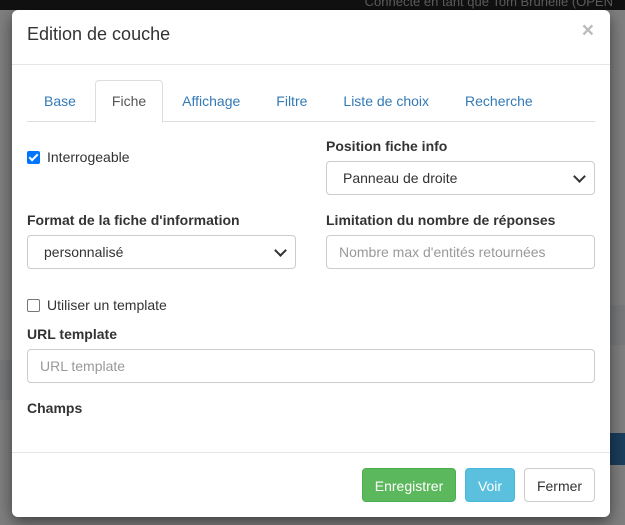 The width and height of the screenshot is (625, 525). What do you see at coordinates (33, 157) in the screenshot?
I see `queryable-checkbox` at bounding box center [33, 157].